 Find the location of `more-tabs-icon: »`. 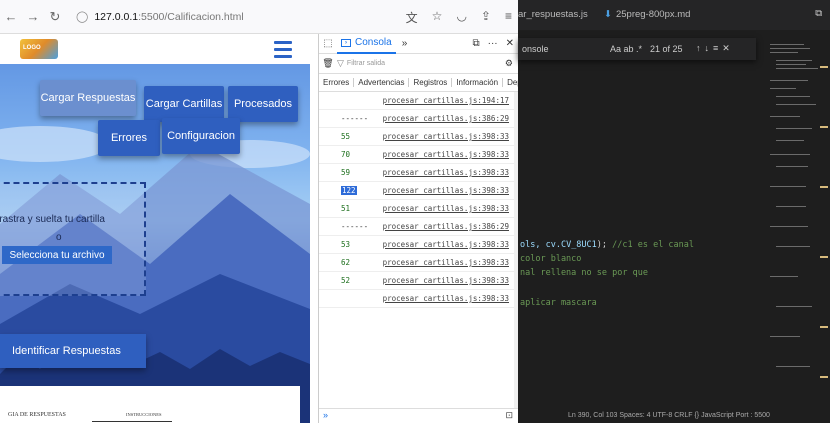

more-tabs-icon: » is located at coordinates (405, 43).